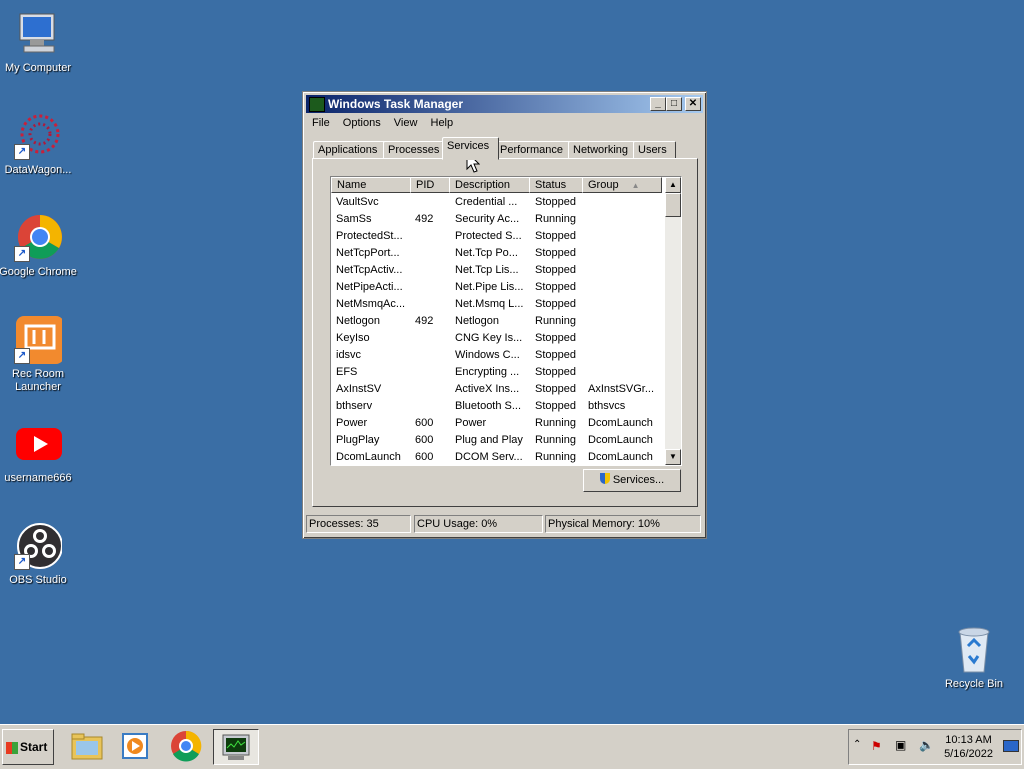 The width and height of the screenshot is (1024, 769). I want to click on maximize-button: □, so click(674, 104).